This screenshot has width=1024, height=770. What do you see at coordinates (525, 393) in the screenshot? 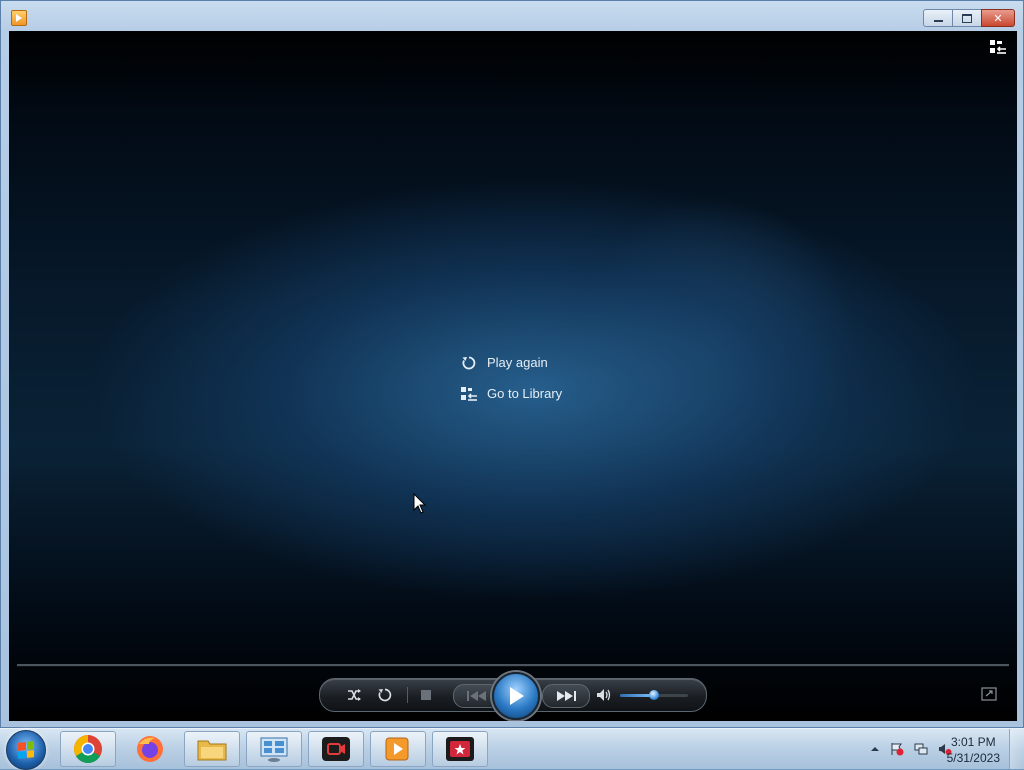
I see `go-to-library-label: Go to Library` at bounding box center [525, 393].